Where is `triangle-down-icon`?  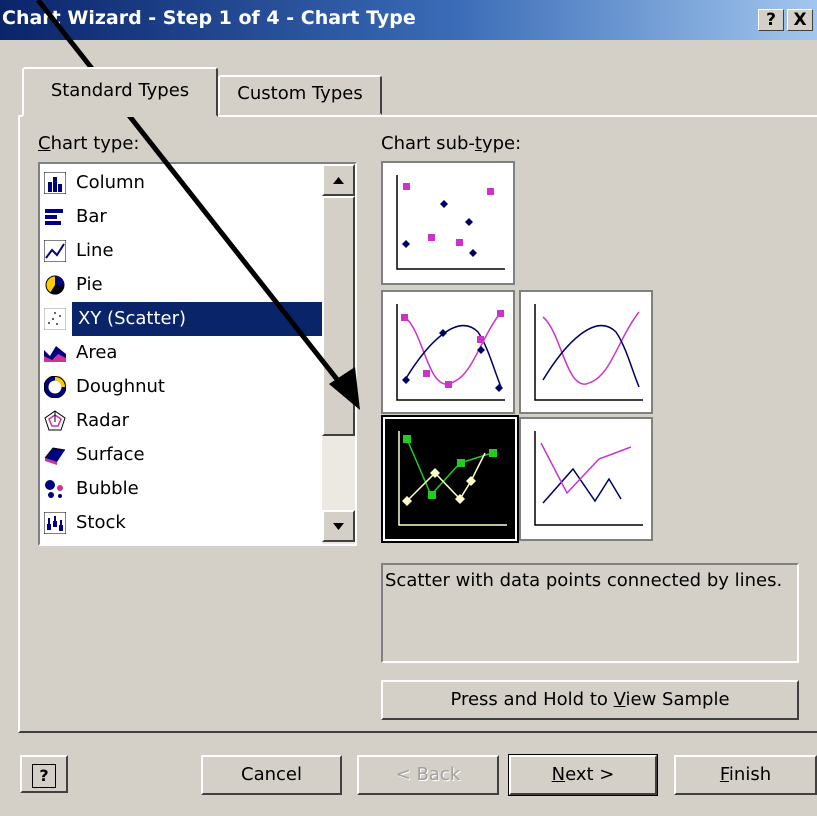 triangle-down-icon is located at coordinates (338, 526).